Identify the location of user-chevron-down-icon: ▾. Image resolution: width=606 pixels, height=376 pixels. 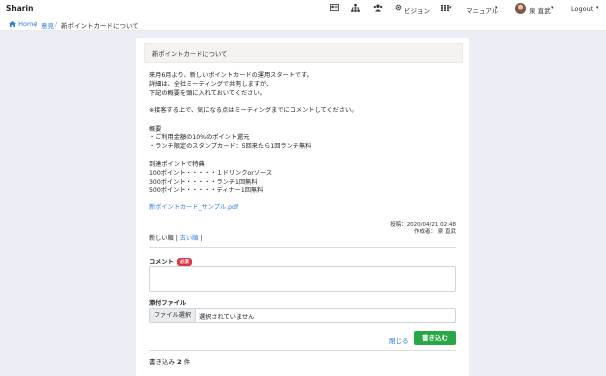
(552, 8).